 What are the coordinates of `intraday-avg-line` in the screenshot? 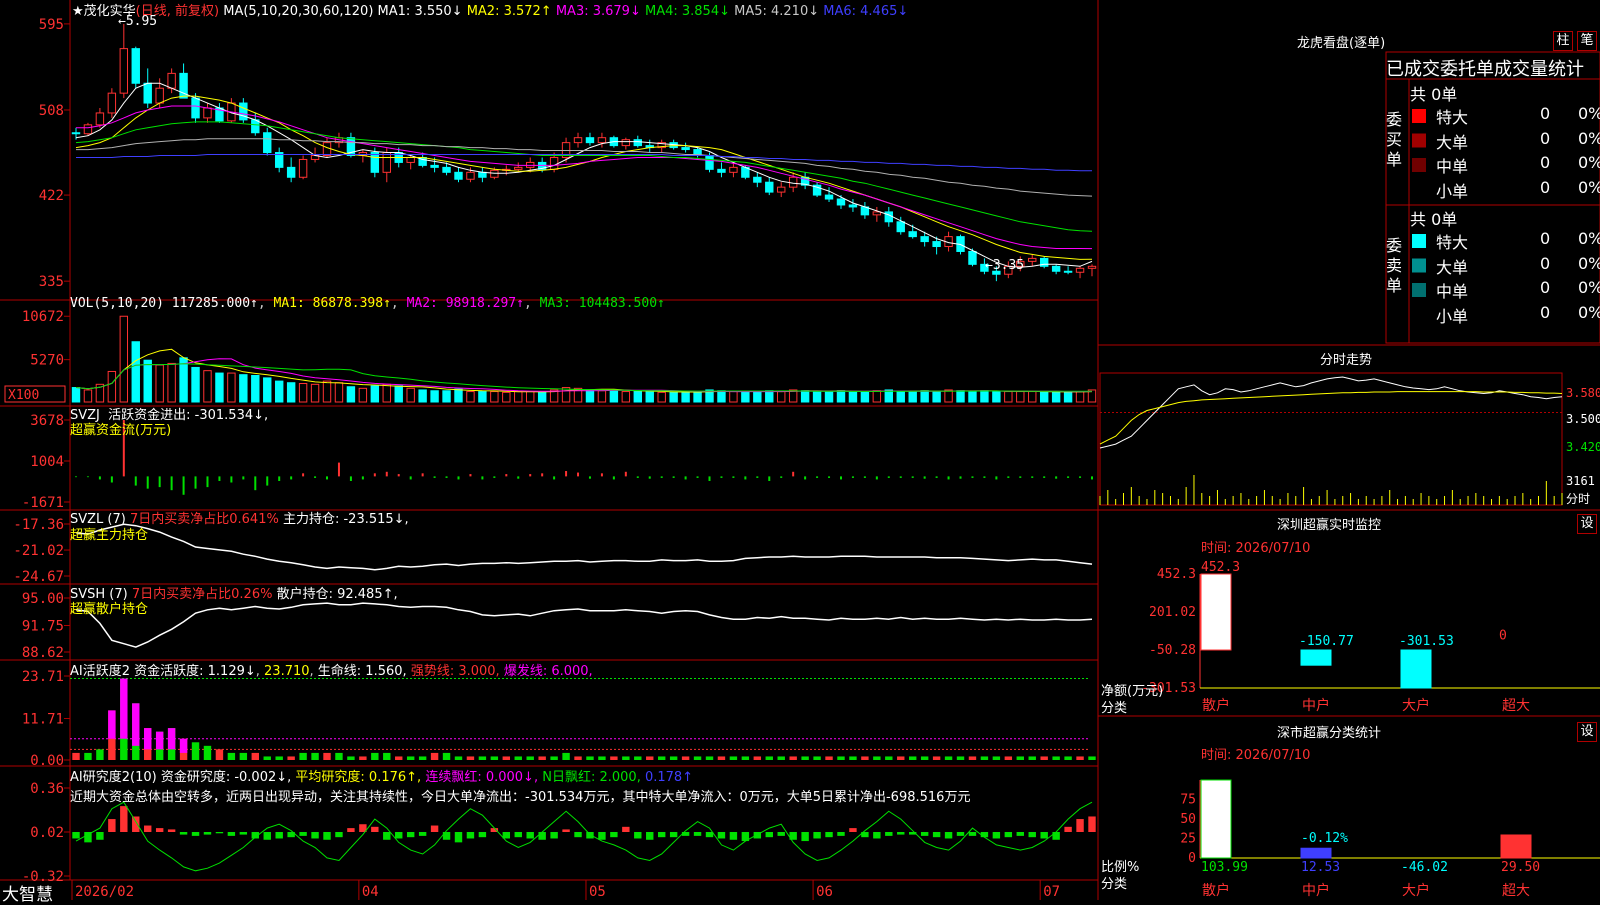 It's located at (1331, 418).